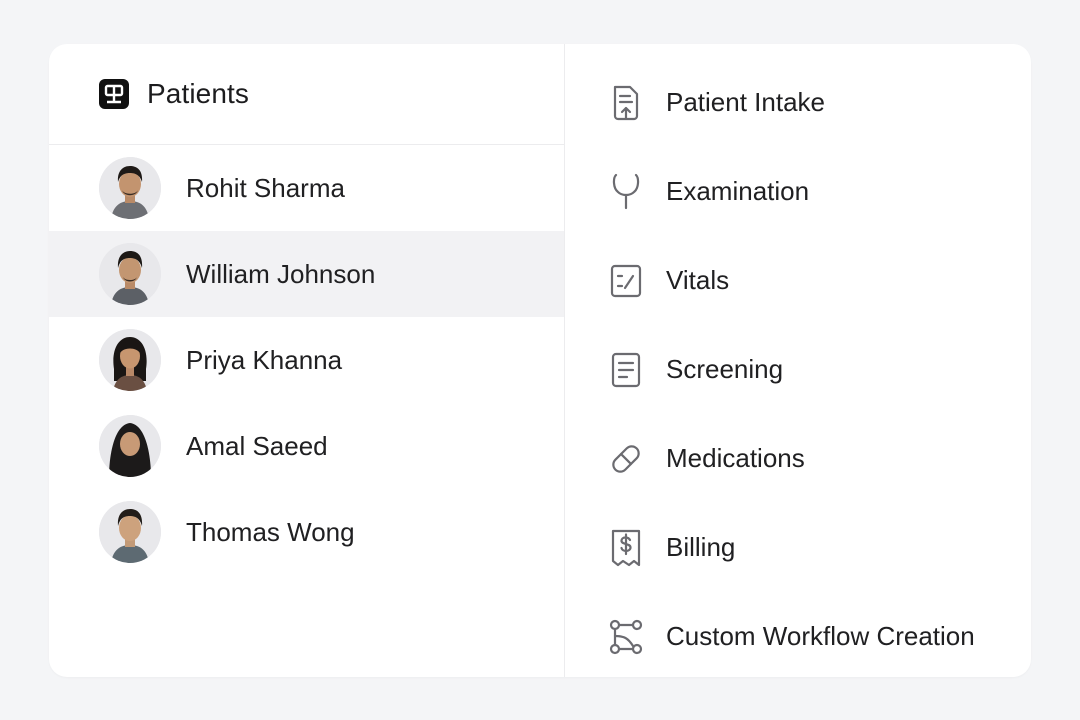 The height and width of the screenshot is (720, 1080). I want to click on patient-row: Thomas Wong, so click(306, 532).